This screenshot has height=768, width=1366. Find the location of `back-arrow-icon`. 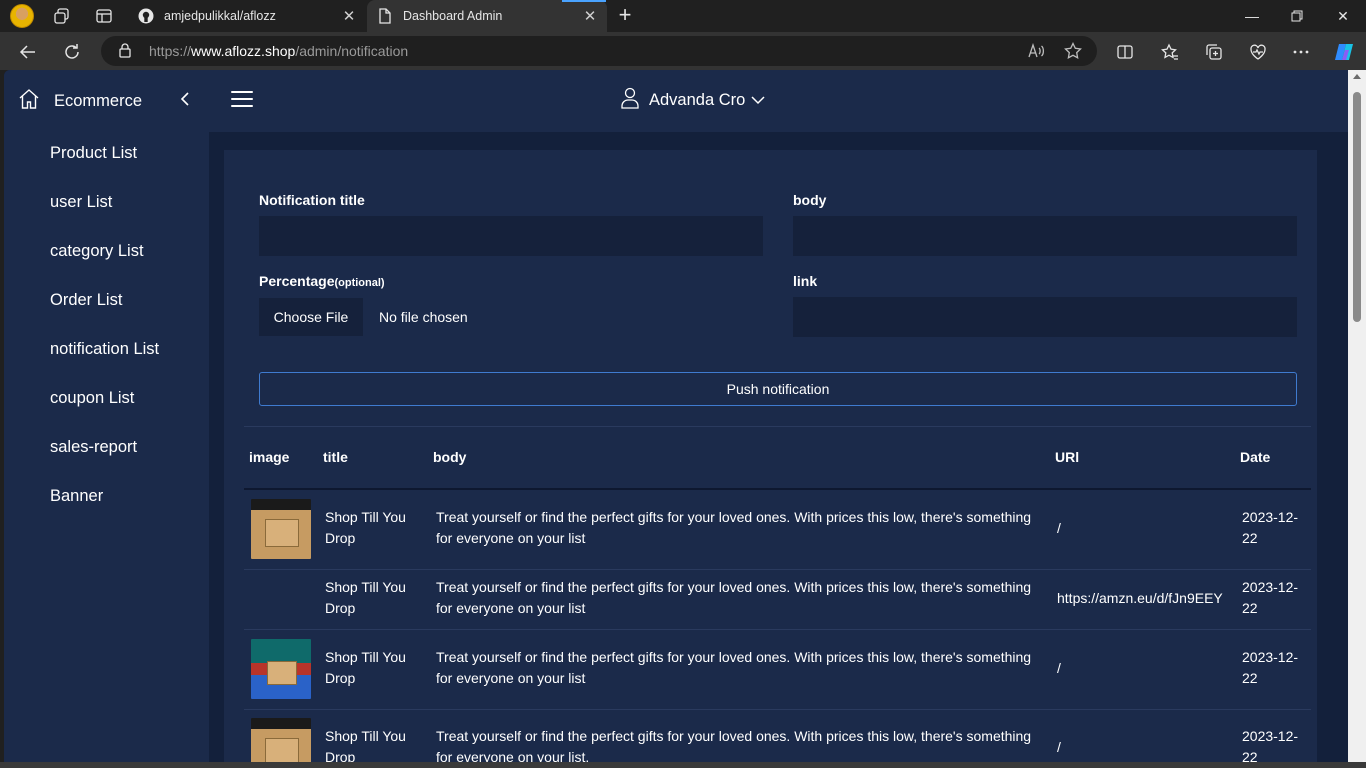

back-arrow-icon is located at coordinates (28, 52).